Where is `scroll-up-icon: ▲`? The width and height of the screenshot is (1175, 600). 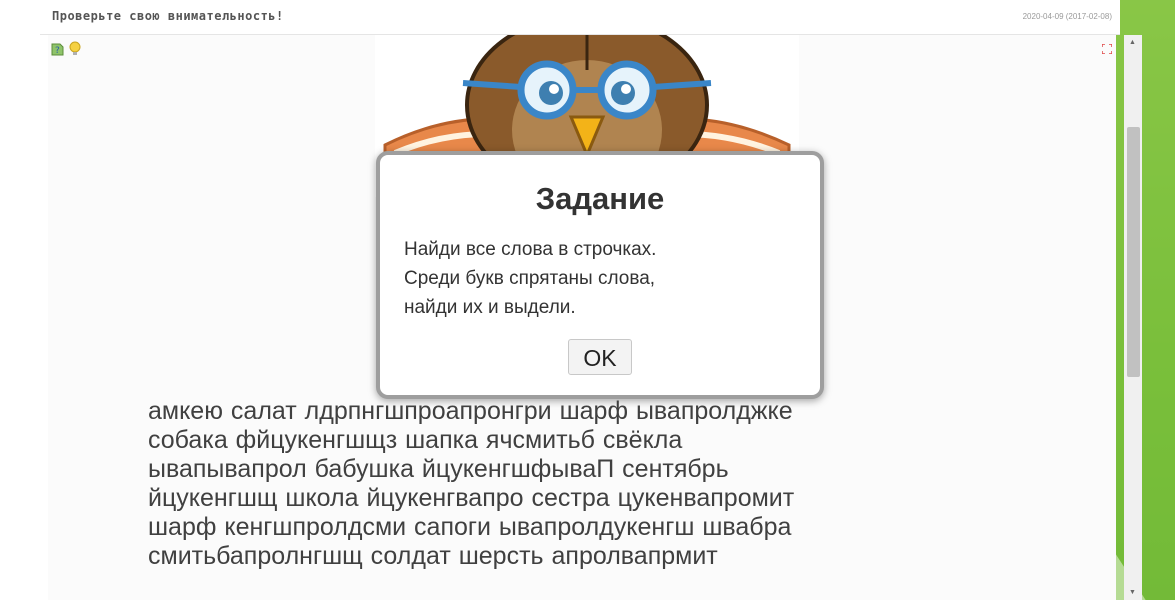 scroll-up-icon: ▲ is located at coordinates (1132, 42).